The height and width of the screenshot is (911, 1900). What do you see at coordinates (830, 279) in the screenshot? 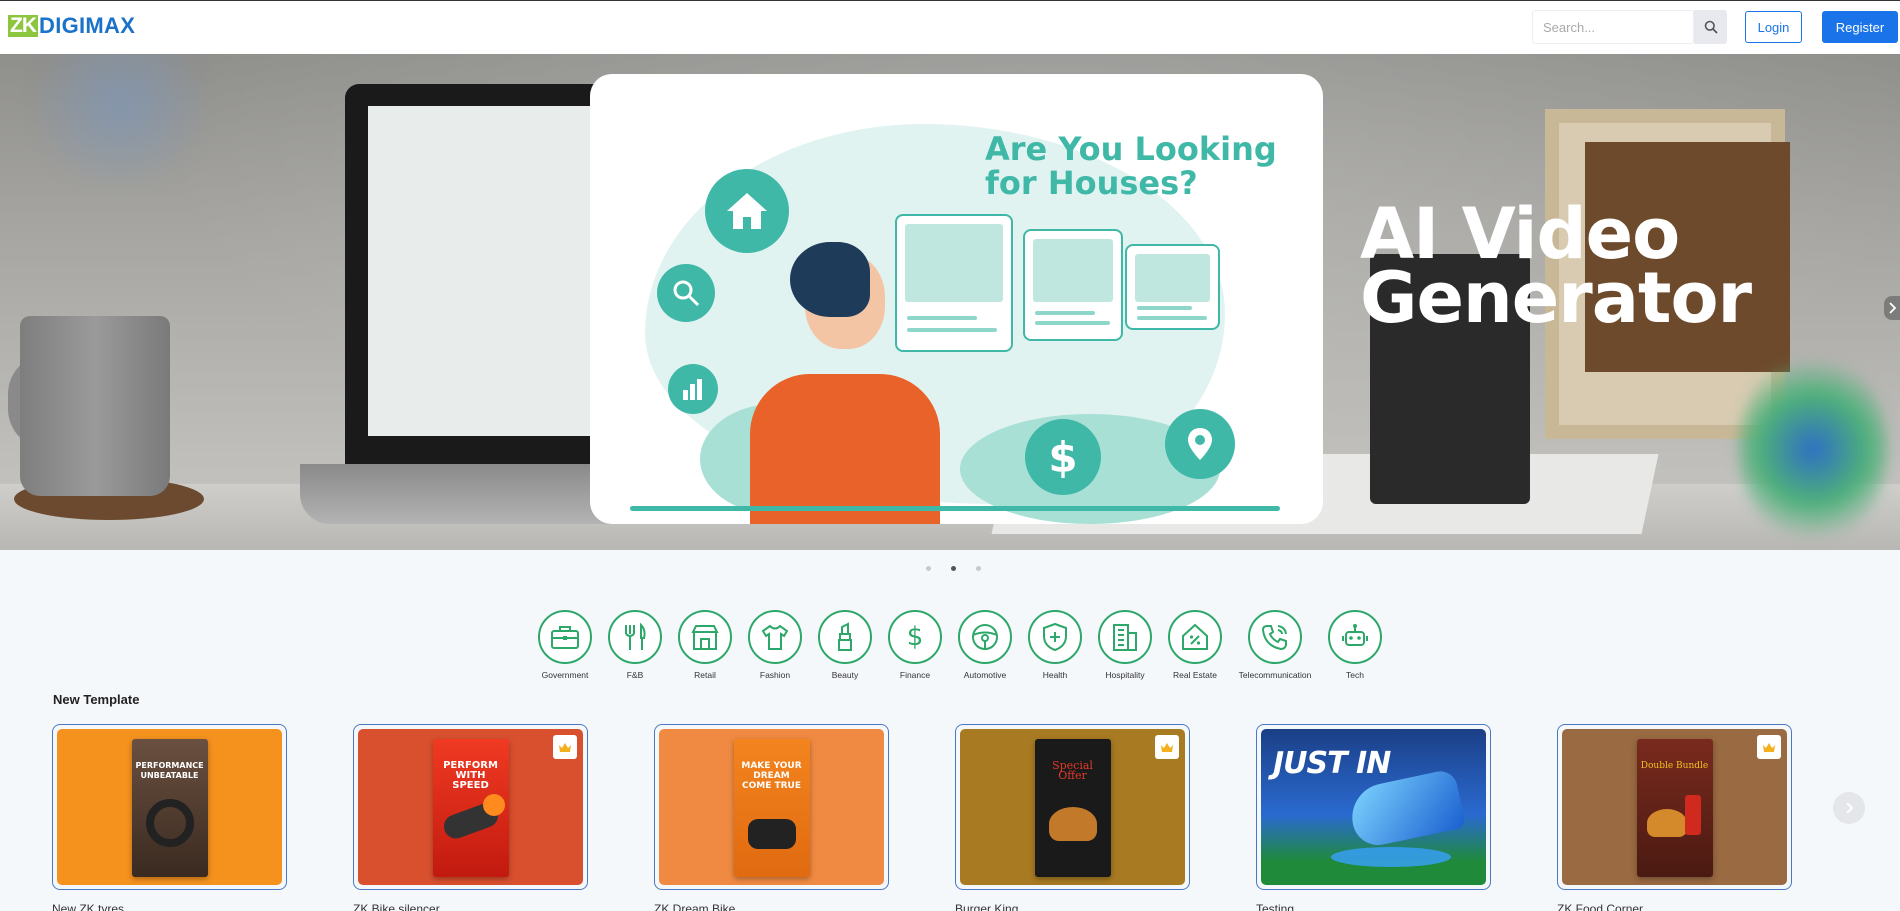
I see `slide-person-hair` at bounding box center [830, 279].